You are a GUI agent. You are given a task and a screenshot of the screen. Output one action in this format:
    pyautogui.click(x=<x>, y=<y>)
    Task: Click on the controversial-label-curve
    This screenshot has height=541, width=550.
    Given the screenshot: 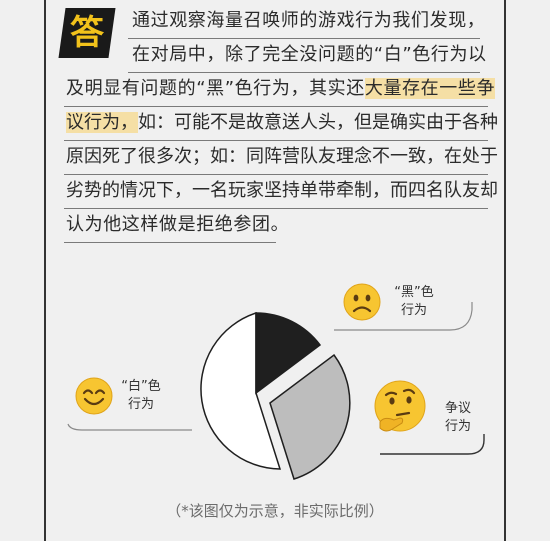 What is the action you would take?
    pyautogui.click(x=432, y=444)
    